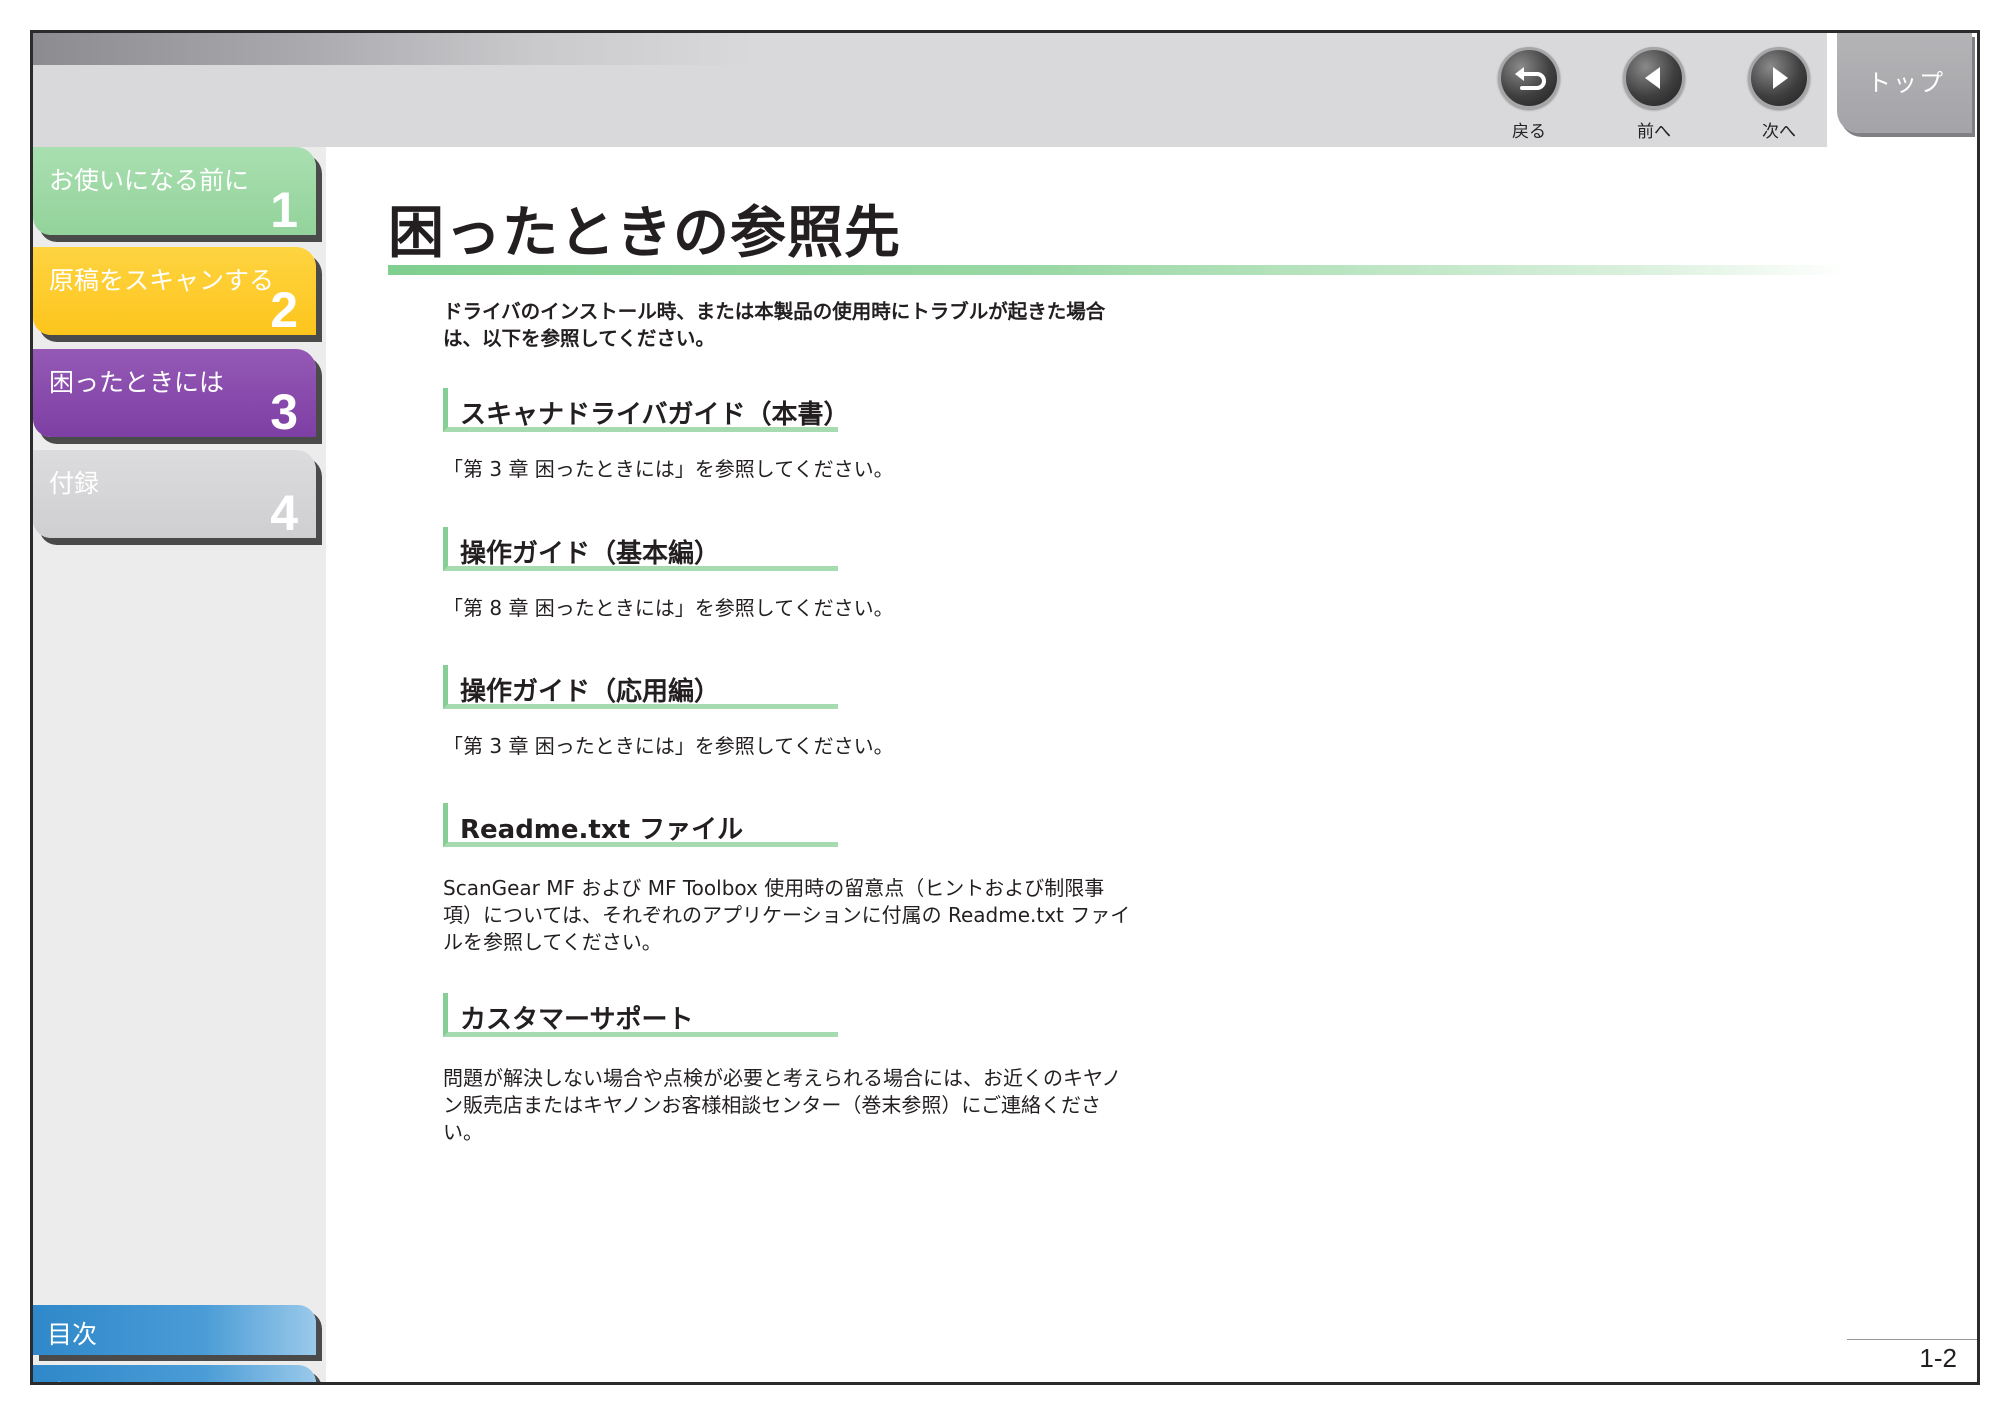  What do you see at coordinates (655, 415) in the screenshot?
I see `section-heading-text: スキャナドライバガイド（本書）` at bounding box center [655, 415].